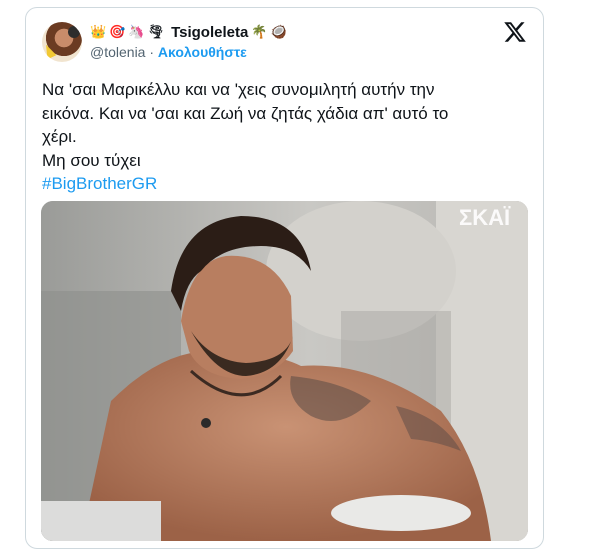 The image size is (600, 549). I want to click on avatar, so click(62, 42).